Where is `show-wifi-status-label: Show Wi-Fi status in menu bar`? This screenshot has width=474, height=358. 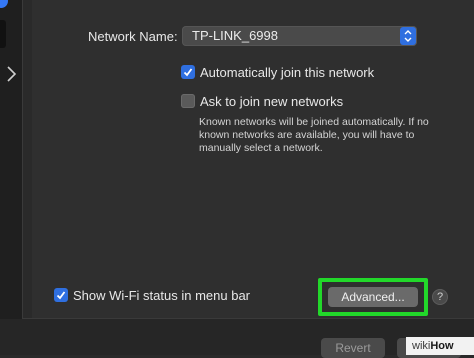
show-wifi-status-label: Show Wi-Fi status in menu bar is located at coordinates (162, 295).